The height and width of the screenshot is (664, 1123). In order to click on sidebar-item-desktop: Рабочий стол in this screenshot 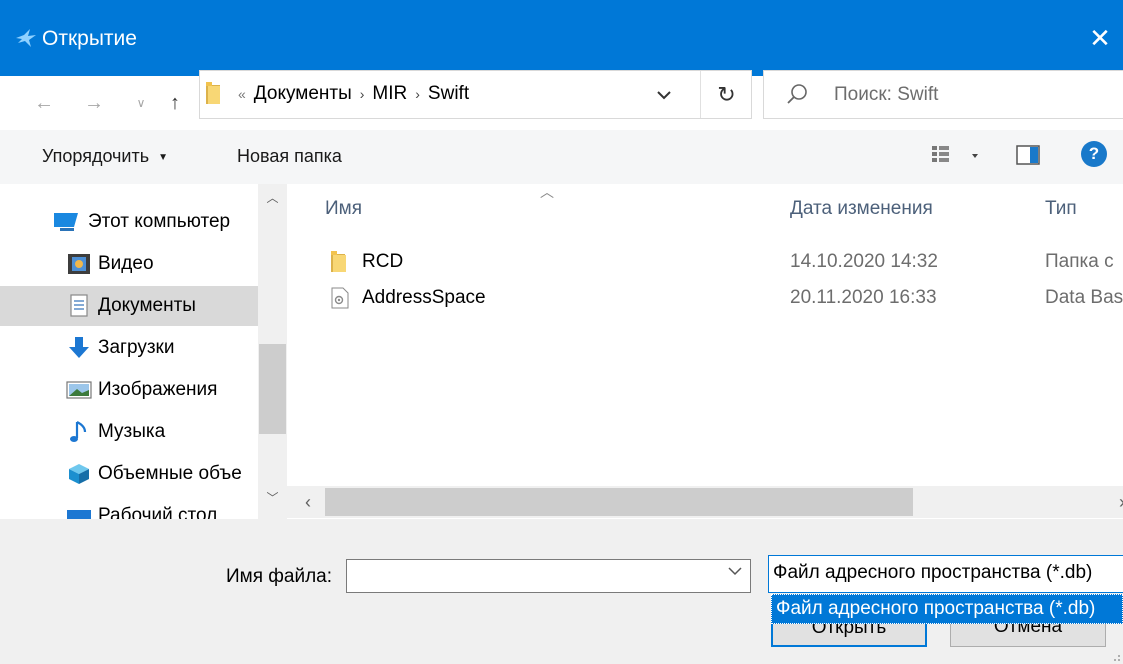, I will do `click(129, 507)`.